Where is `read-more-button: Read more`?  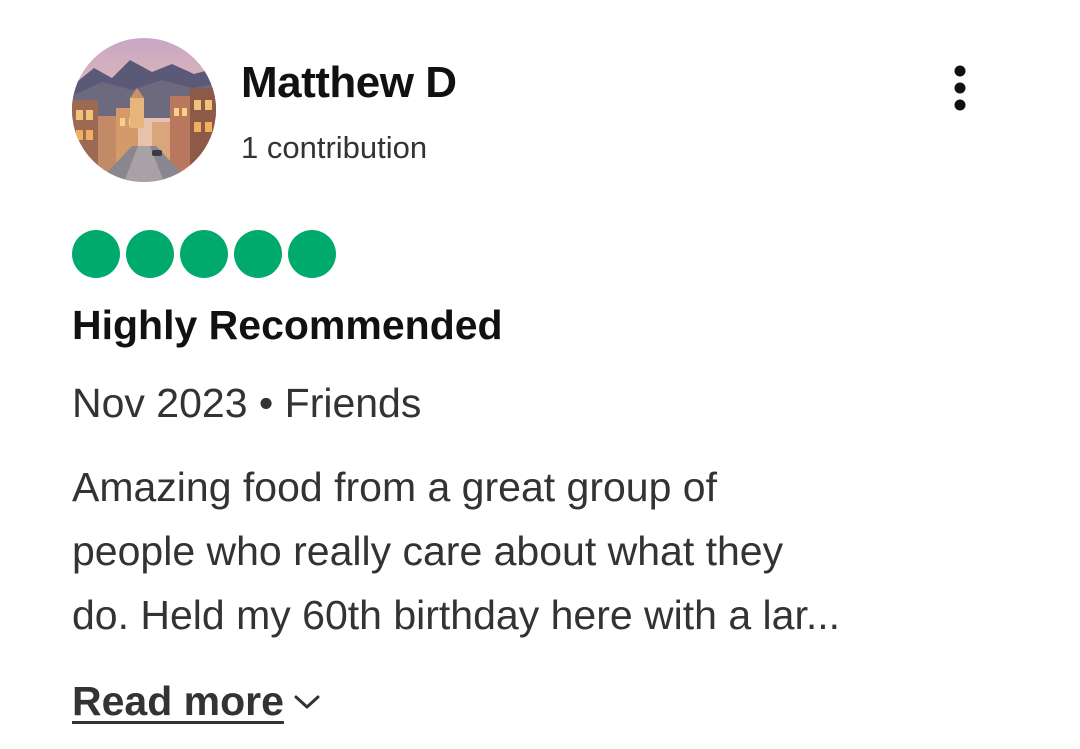
read-more-button: Read more is located at coordinates (196, 701).